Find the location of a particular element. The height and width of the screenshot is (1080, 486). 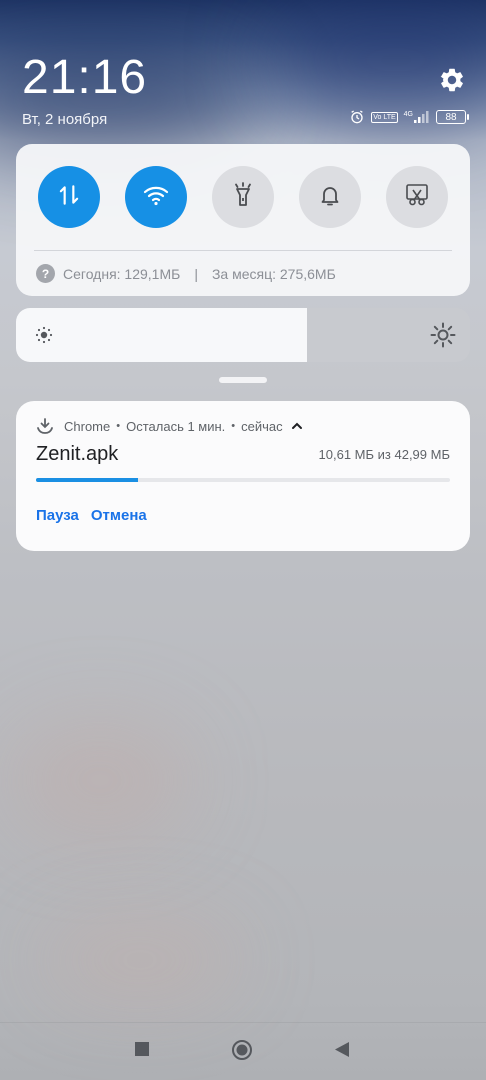

back-triangle-icon is located at coordinates (342, 1052).